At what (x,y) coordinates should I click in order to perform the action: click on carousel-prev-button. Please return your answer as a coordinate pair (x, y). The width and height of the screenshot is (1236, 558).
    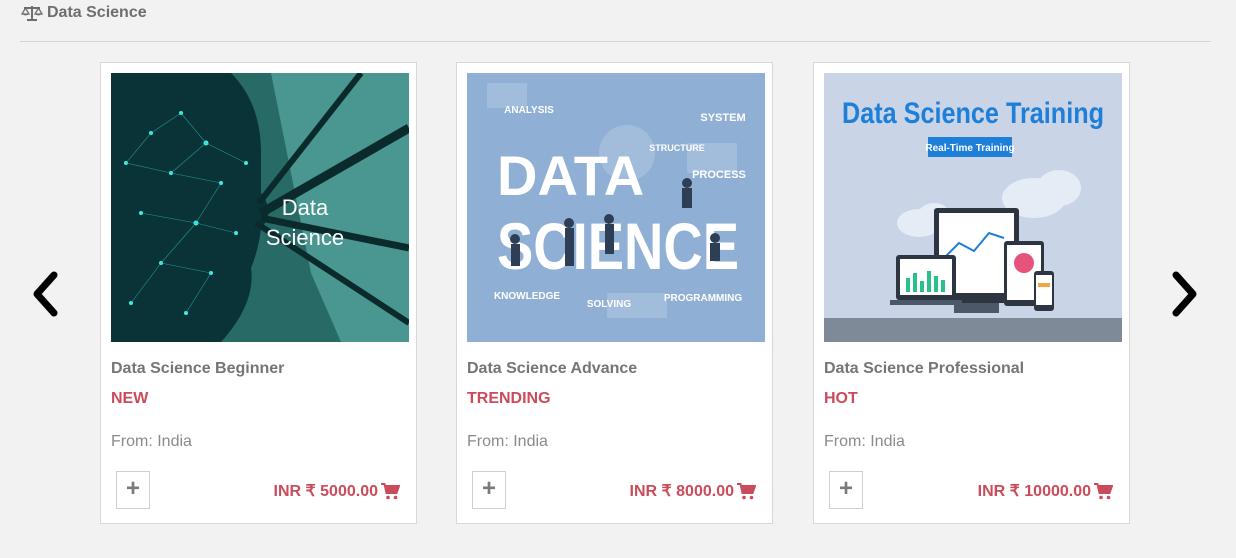
    Looking at the image, I should click on (46, 294).